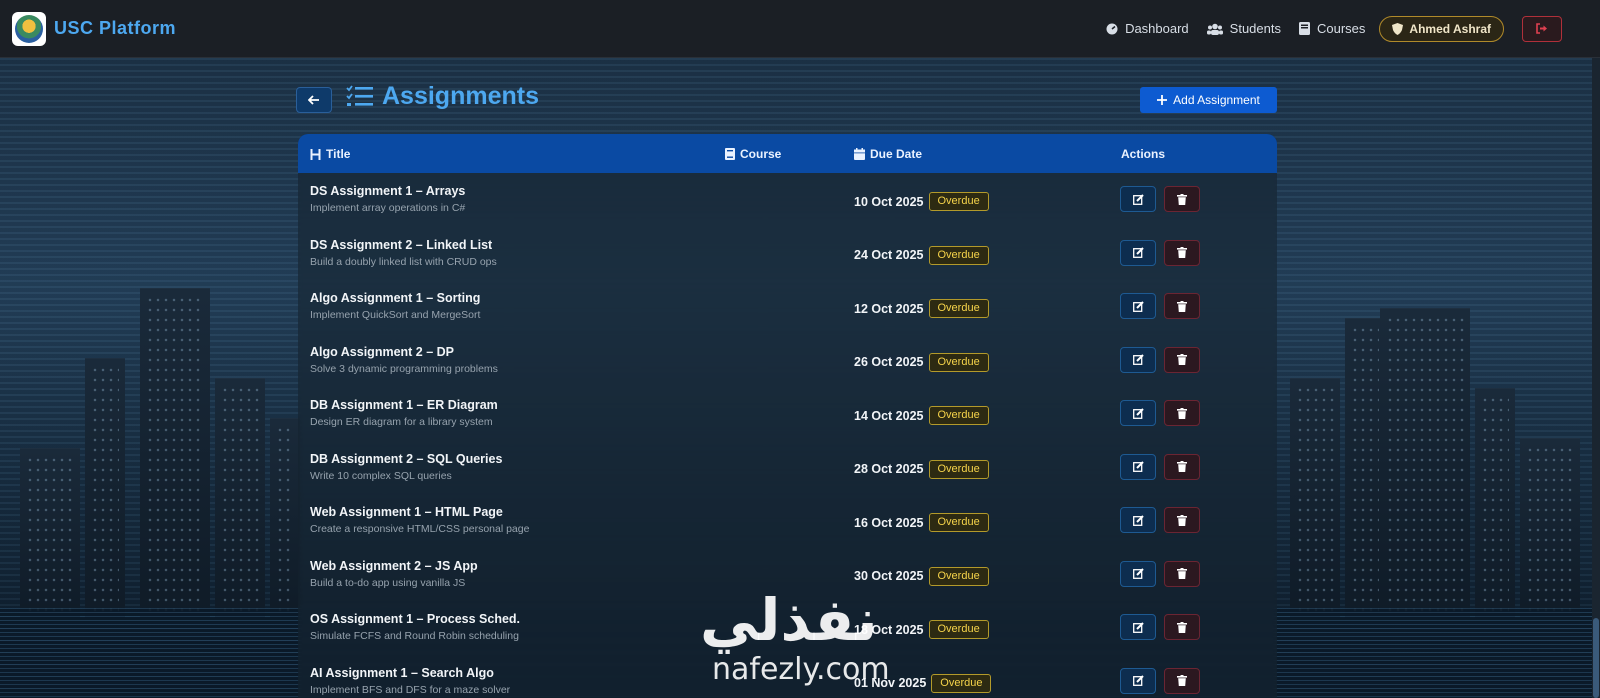 The width and height of the screenshot is (1600, 698). What do you see at coordinates (388, 208) in the screenshot?
I see `assignment-description: Implement array operations in C#` at bounding box center [388, 208].